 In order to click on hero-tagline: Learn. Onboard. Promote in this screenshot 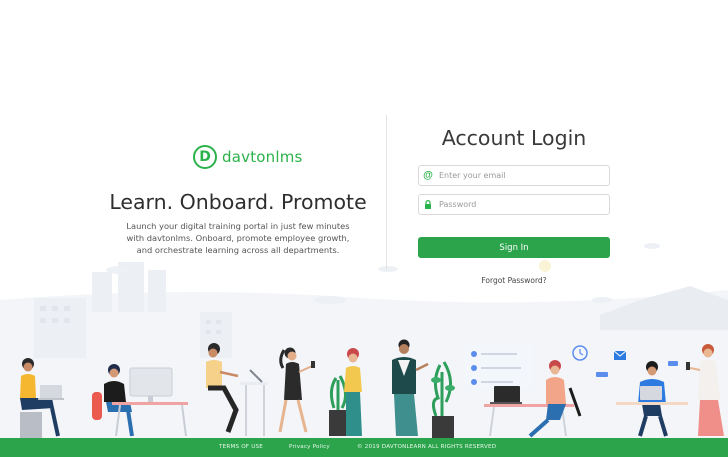, I will do `click(238, 202)`.